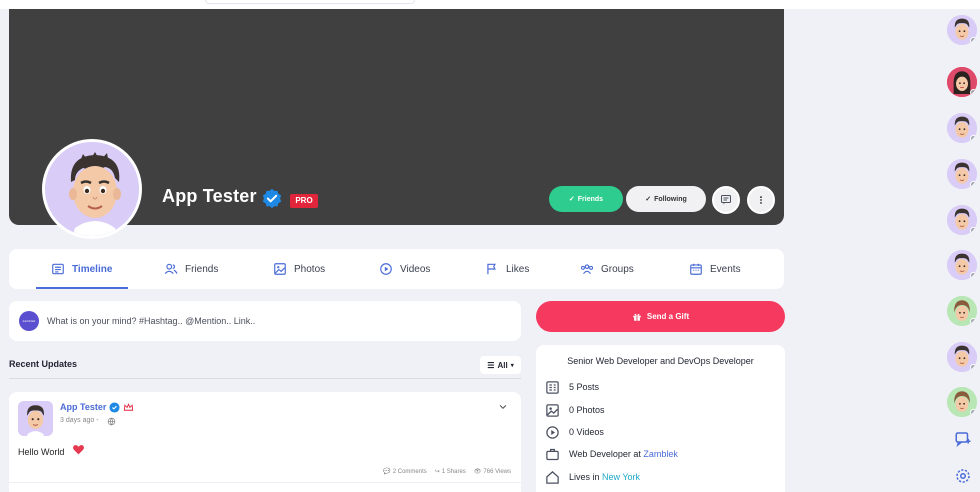 The image size is (980, 492). Describe the element at coordinates (35, 418) in the screenshot. I see `post-author-avatar` at that location.